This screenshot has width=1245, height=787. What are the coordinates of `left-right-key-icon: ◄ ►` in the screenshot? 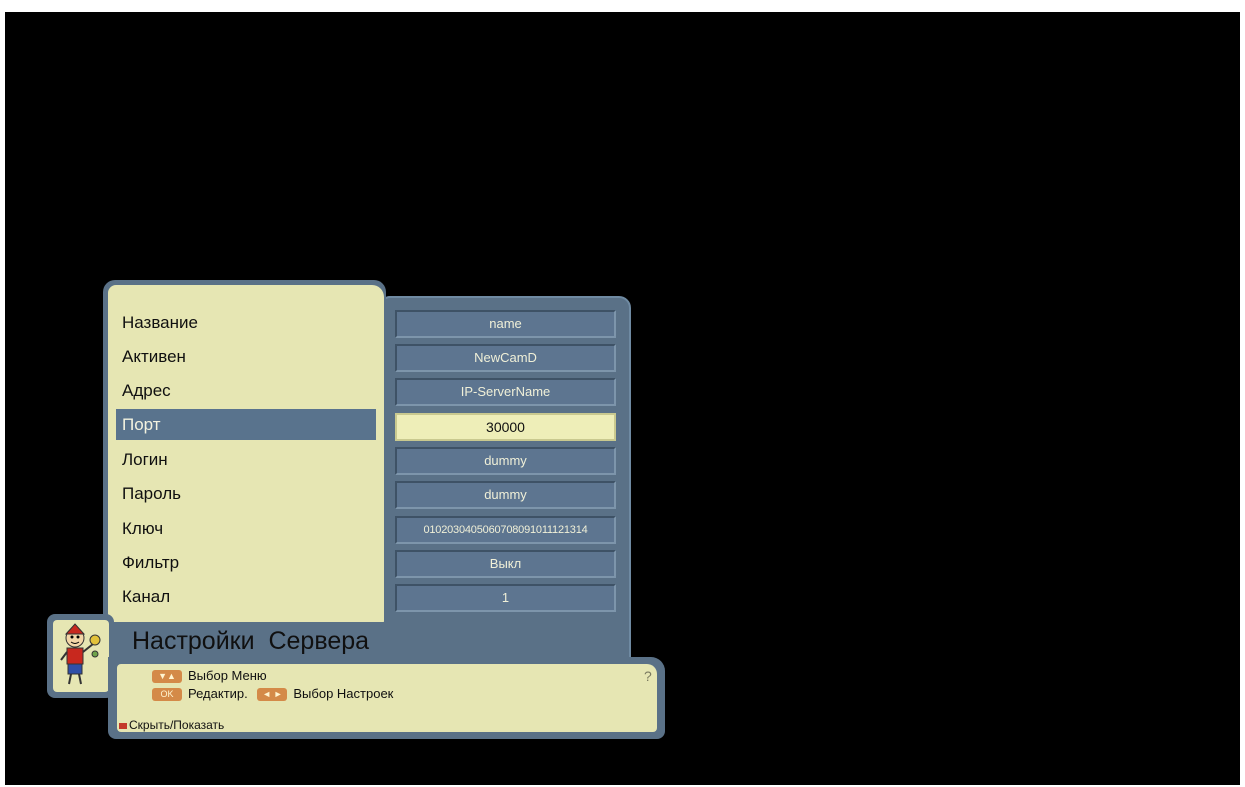 It's located at (272, 695).